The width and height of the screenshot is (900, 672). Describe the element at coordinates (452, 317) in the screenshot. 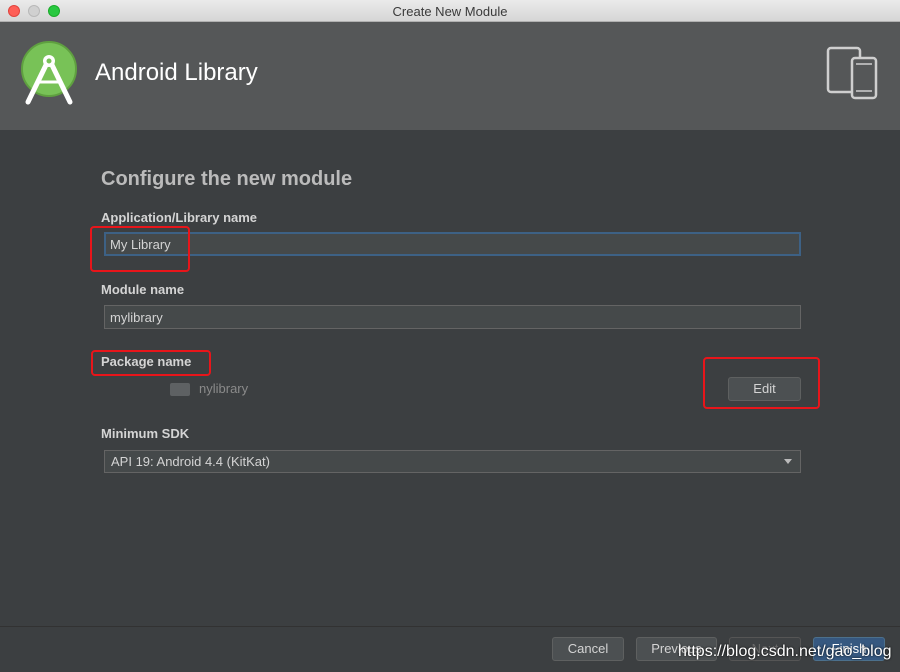

I see `module-name-input` at that location.